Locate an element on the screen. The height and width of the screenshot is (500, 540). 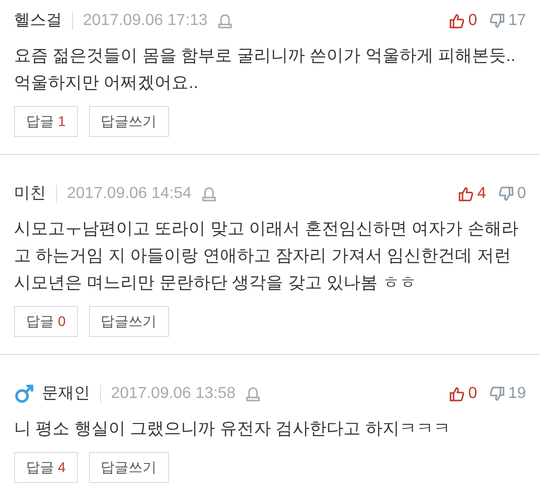
replies-button: 답글 1 is located at coordinates (46, 121).